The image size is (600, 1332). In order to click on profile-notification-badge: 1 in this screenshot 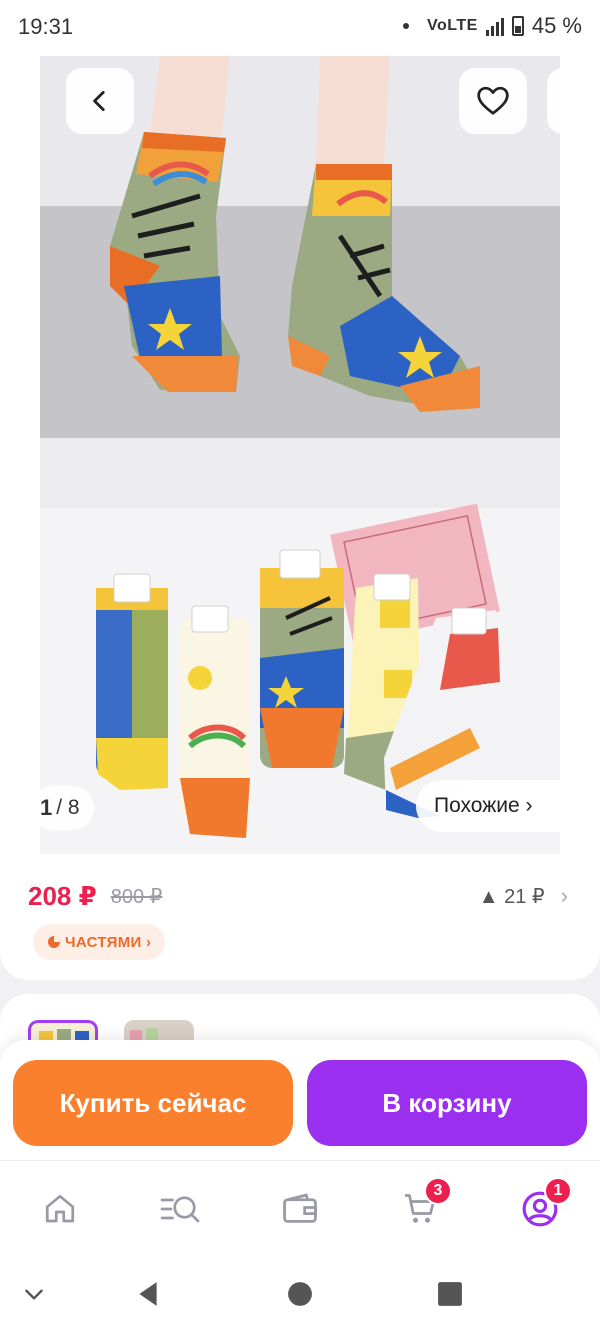, I will do `click(558, 1191)`.